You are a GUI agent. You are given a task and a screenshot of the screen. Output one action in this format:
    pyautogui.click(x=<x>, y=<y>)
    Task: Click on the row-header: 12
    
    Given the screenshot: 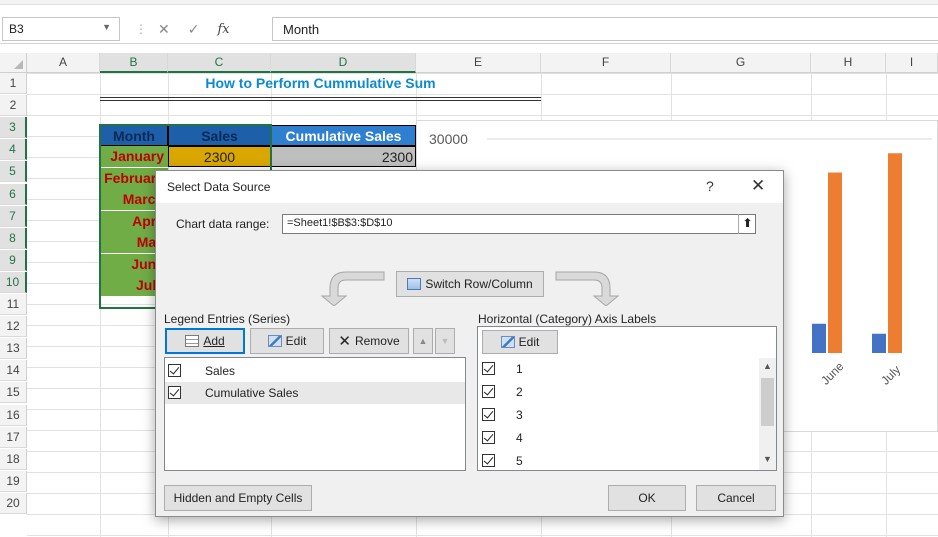 What is the action you would take?
    pyautogui.click(x=13, y=327)
    